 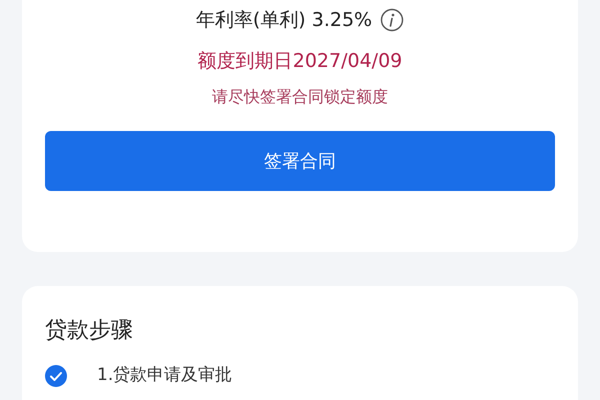 I want to click on section-title: 贷款步骤, so click(x=89, y=331).